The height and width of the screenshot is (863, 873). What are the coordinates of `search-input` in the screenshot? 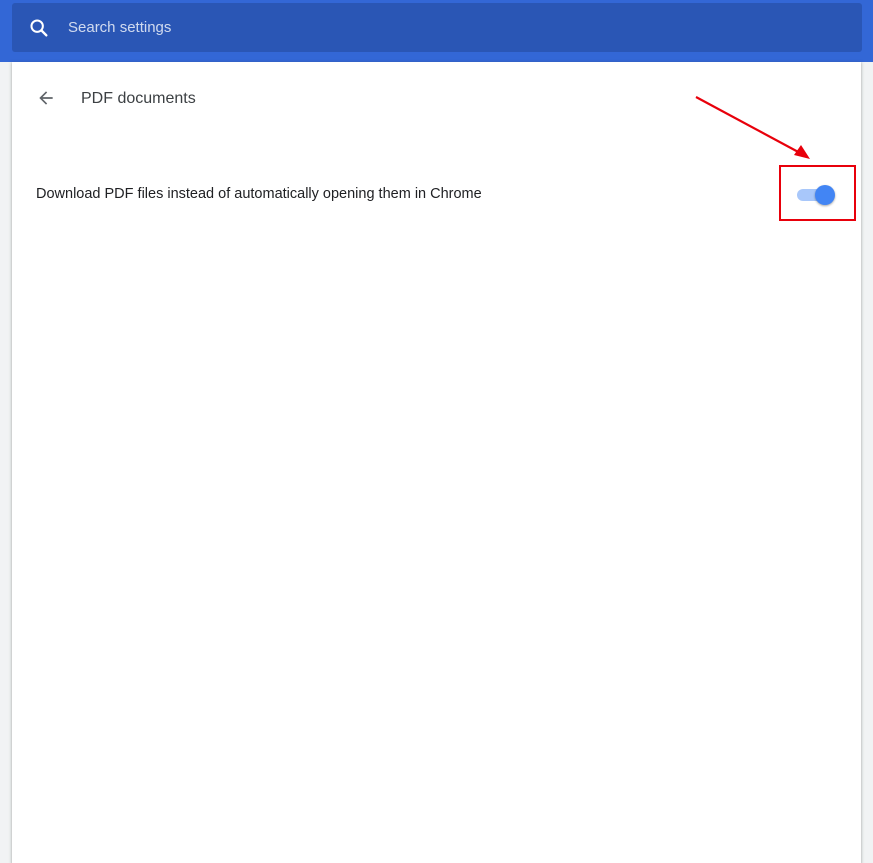 It's located at (448, 27).